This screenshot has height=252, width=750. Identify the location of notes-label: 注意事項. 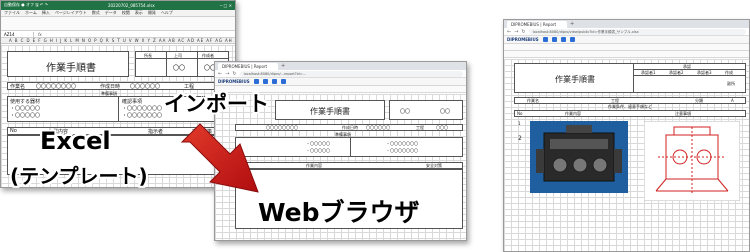
(683, 113).